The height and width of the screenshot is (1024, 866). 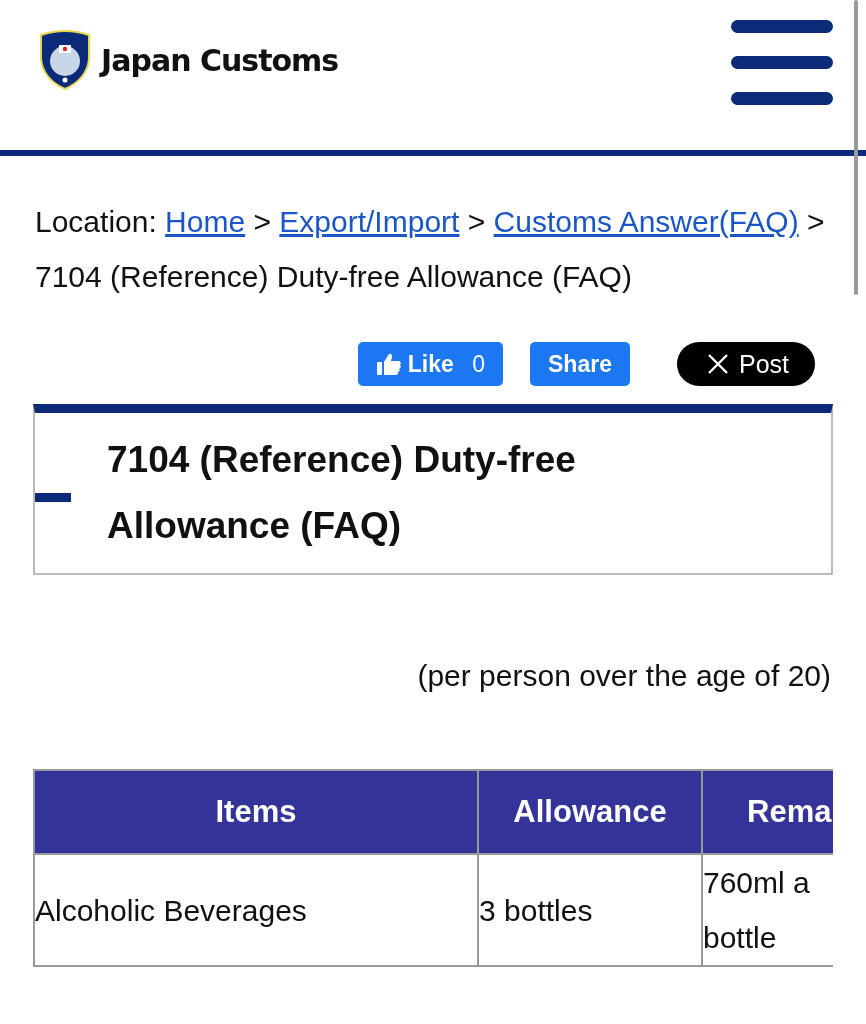 I want to click on breadcrumb-link: Export/Import, so click(x=369, y=221).